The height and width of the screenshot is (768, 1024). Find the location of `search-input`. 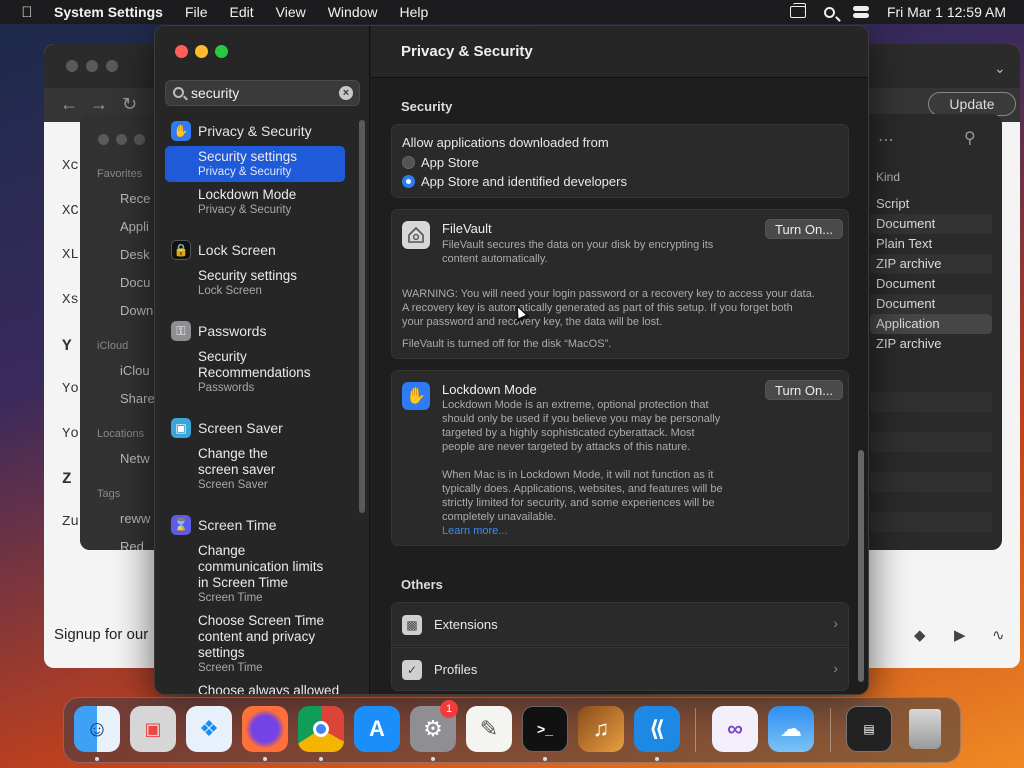

search-input is located at coordinates (261, 93).